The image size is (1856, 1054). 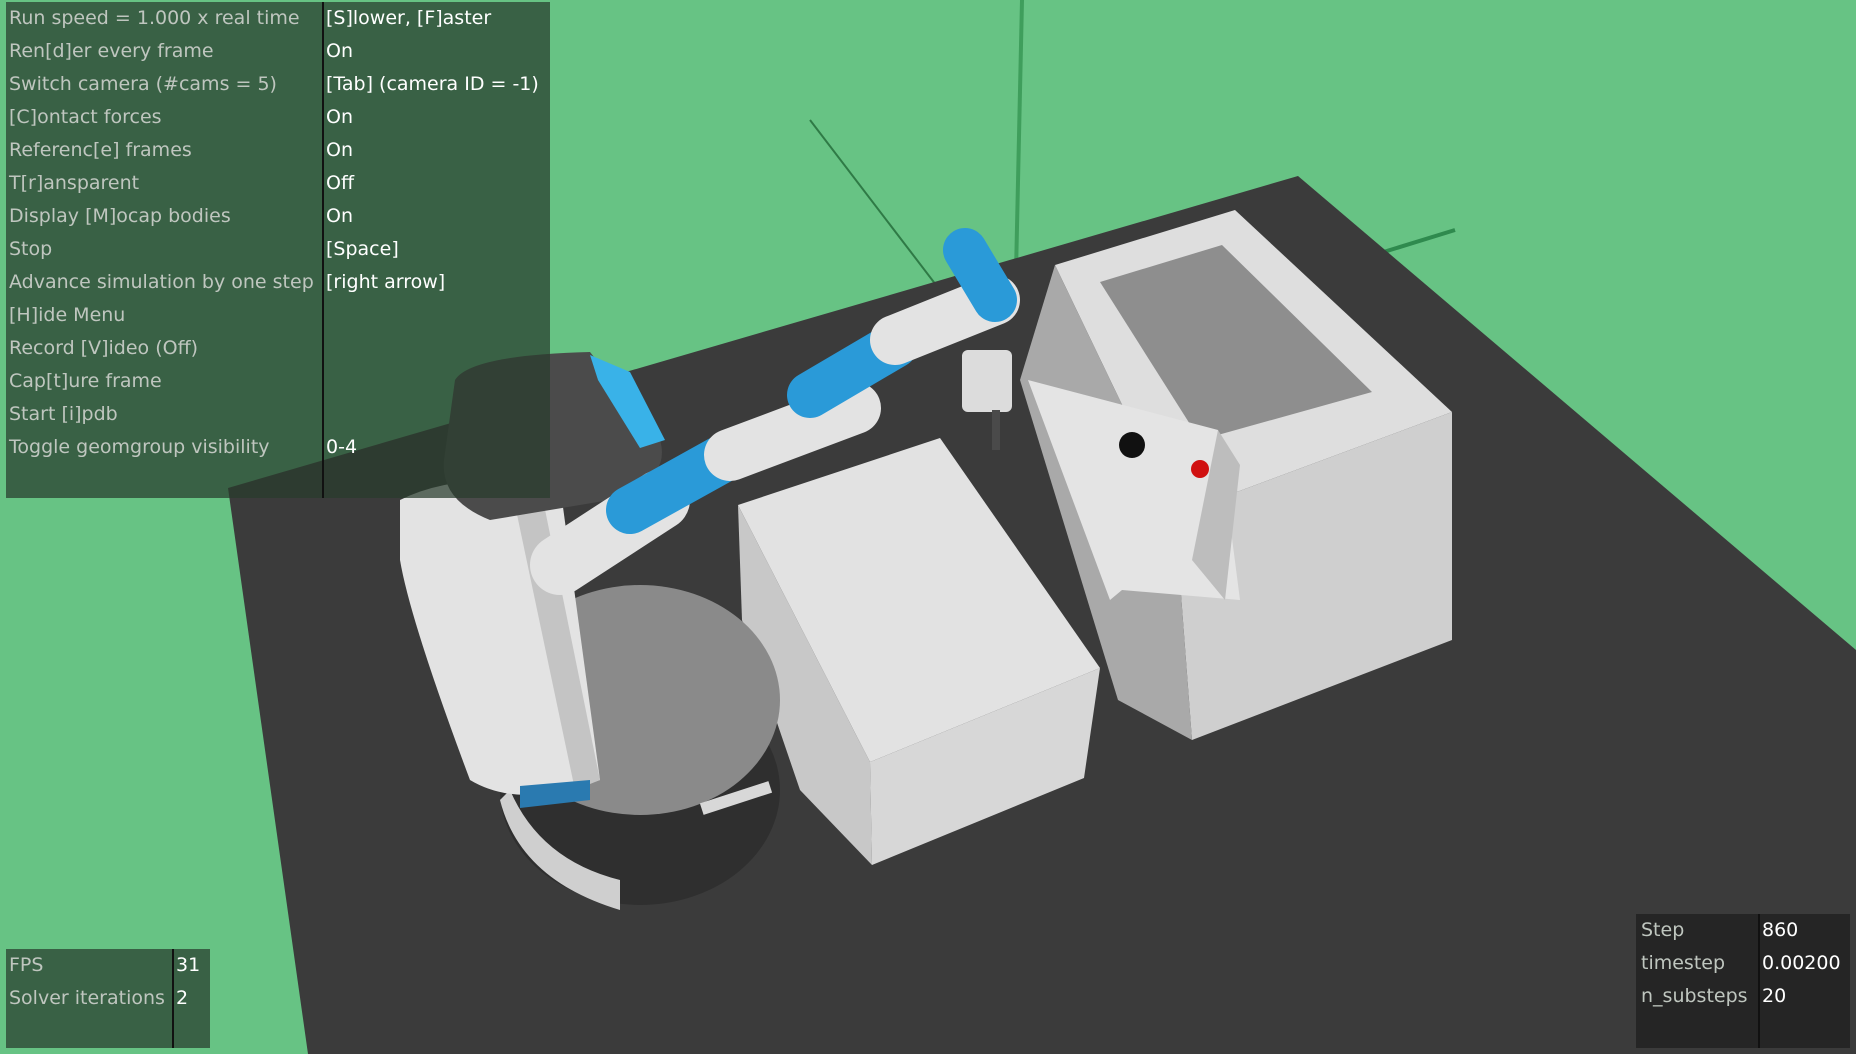 What do you see at coordinates (278, 51) in the screenshot?
I see `menu-row: Ren[d]er every frame On` at bounding box center [278, 51].